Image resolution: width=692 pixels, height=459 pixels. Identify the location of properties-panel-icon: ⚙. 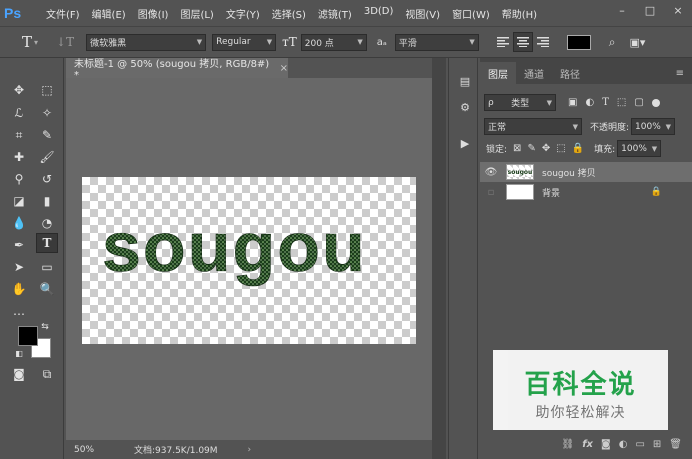
(465, 107).